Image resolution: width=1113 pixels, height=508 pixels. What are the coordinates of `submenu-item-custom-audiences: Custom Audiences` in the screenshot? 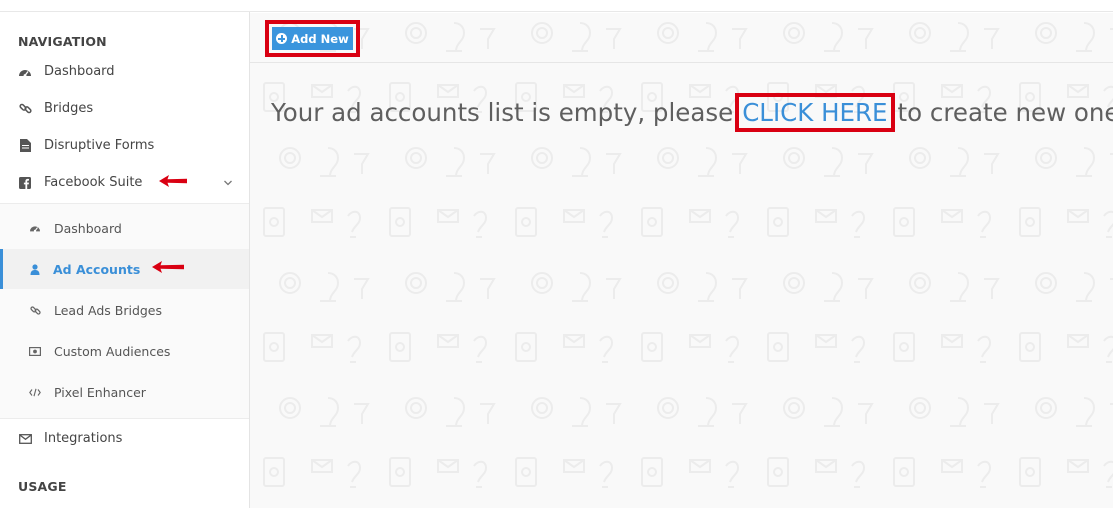 It's located at (124, 351).